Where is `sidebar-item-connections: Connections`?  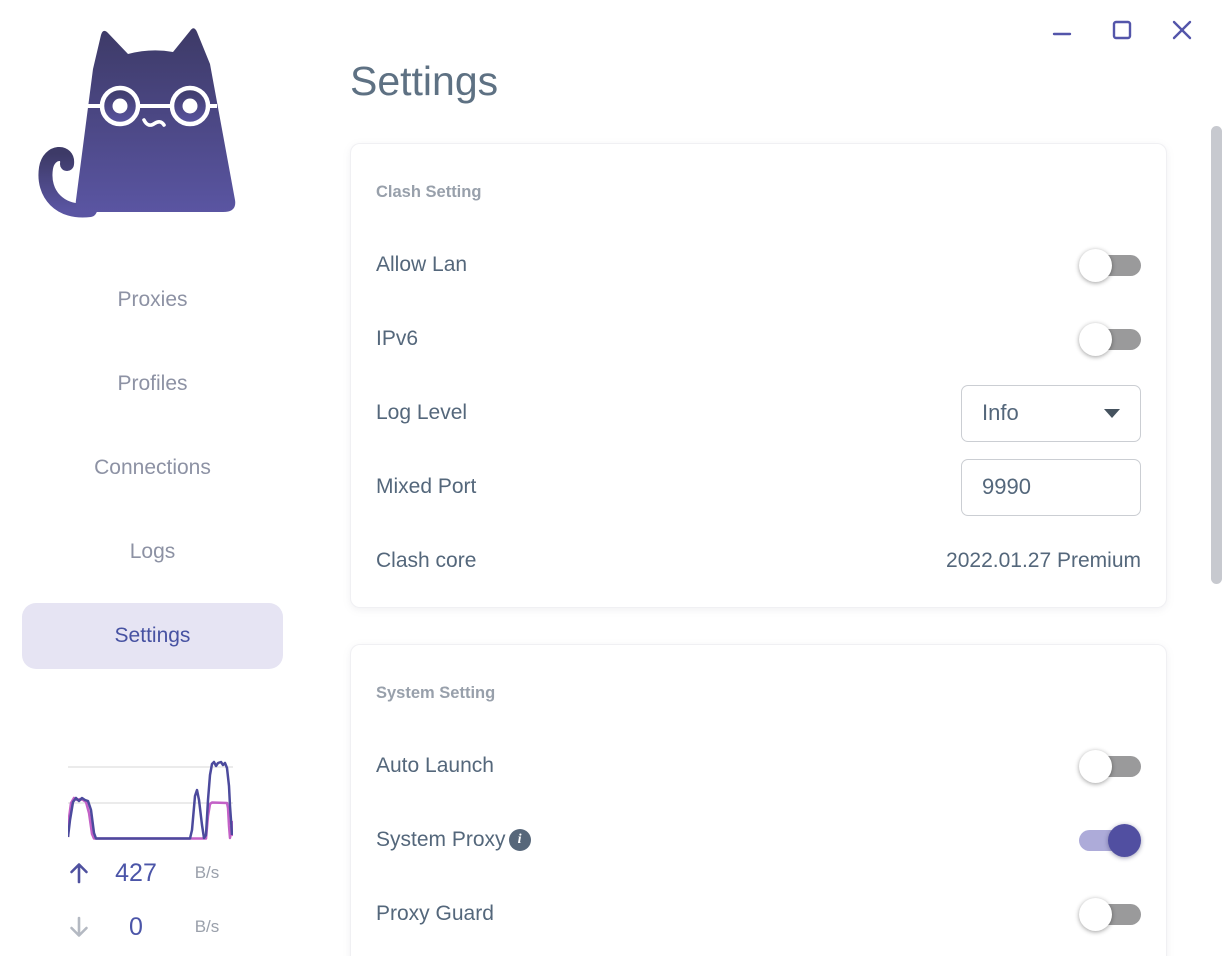 sidebar-item-connections: Connections is located at coordinates (152, 468).